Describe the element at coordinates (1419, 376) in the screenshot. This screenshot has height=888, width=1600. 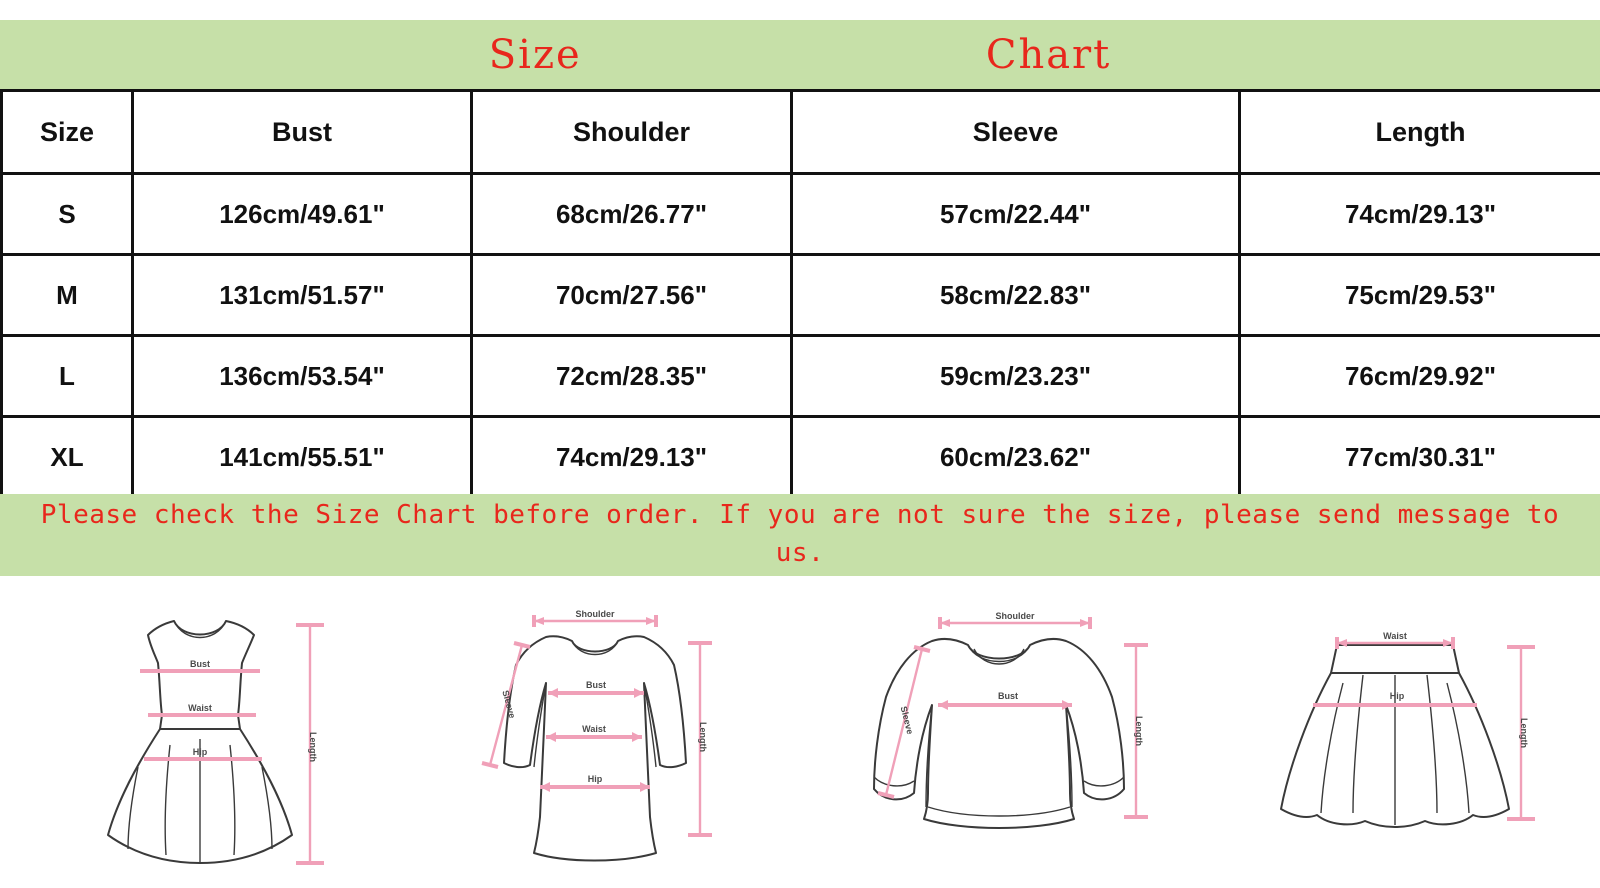
I see `cell-length: 76cm/29.92"` at that location.